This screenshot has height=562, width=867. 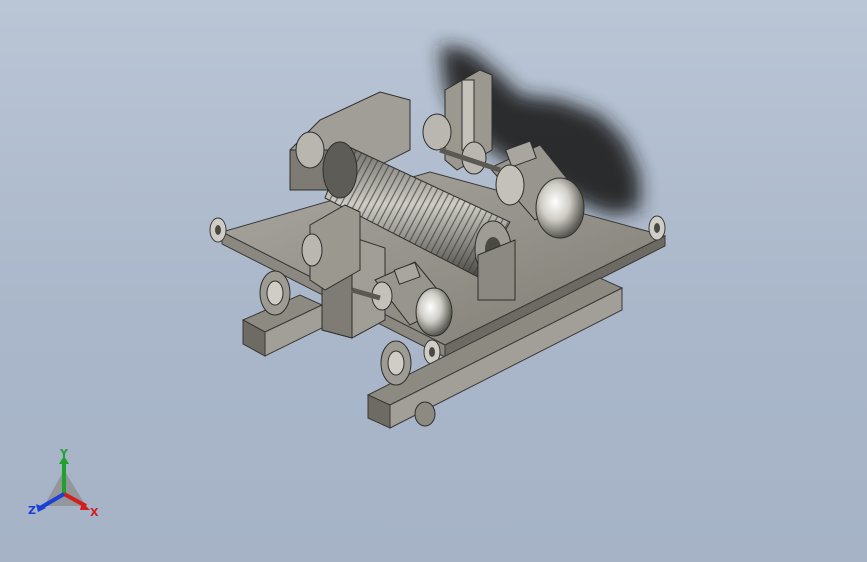 What do you see at coordinates (657, 228) in the screenshot?
I see `lifting-lug-right` at bounding box center [657, 228].